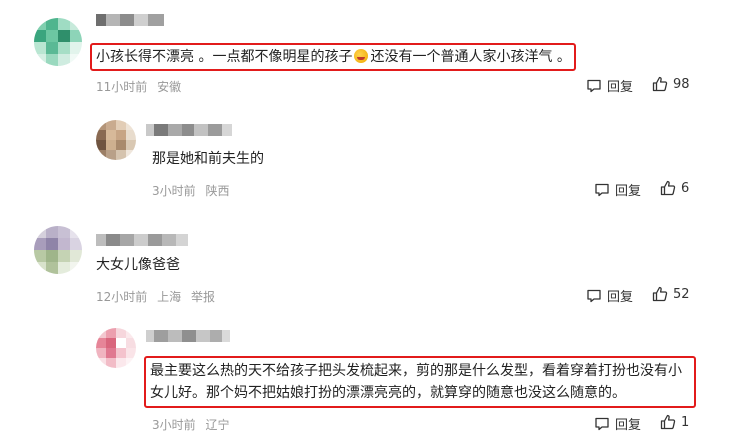 The width and height of the screenshot is (734, 445). Describe the element at coordinates (671, 84) in the screenshot. I see `like-button: 98` at that location.